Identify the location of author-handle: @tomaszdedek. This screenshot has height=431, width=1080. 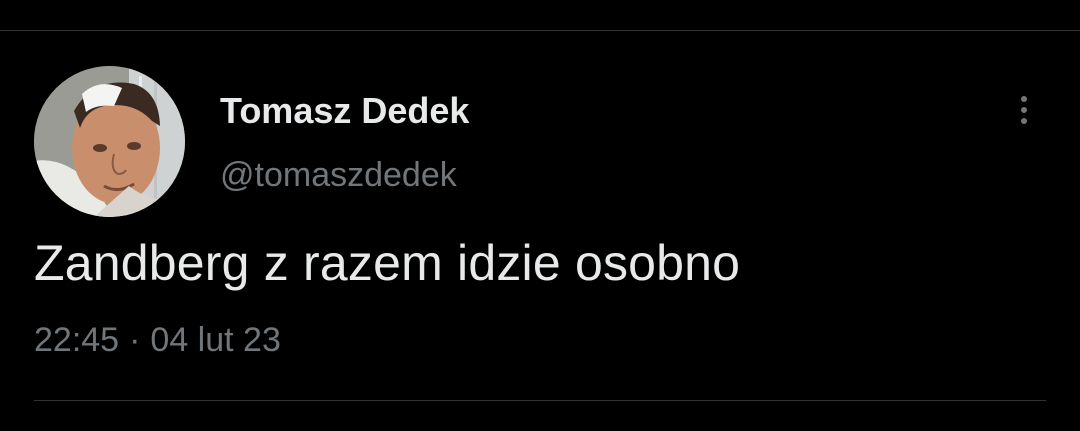
(338, 175).